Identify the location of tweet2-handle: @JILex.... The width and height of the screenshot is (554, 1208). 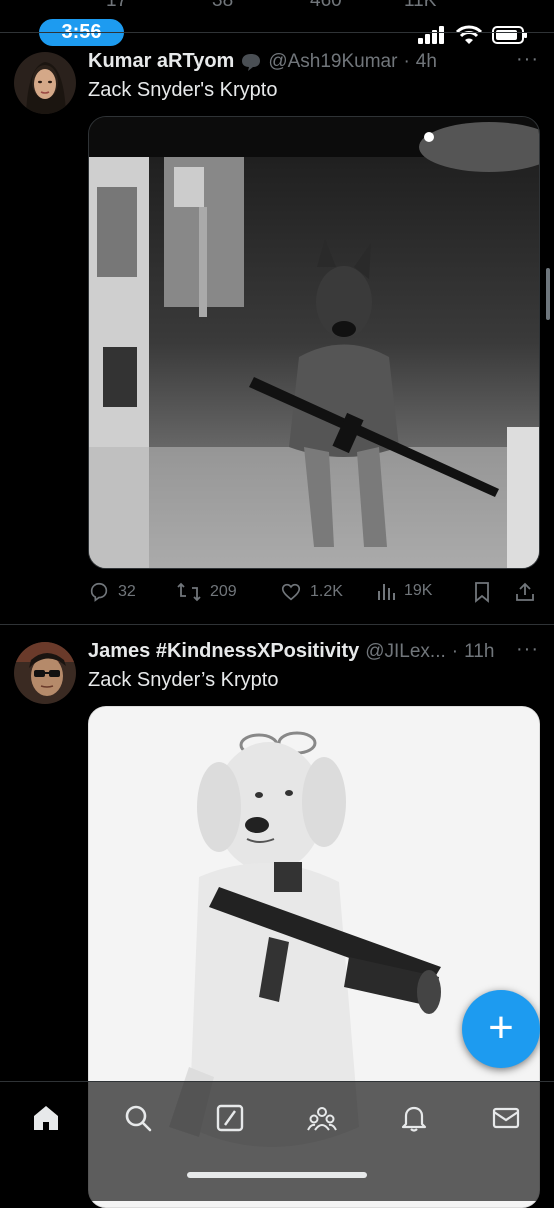
(405, 652).